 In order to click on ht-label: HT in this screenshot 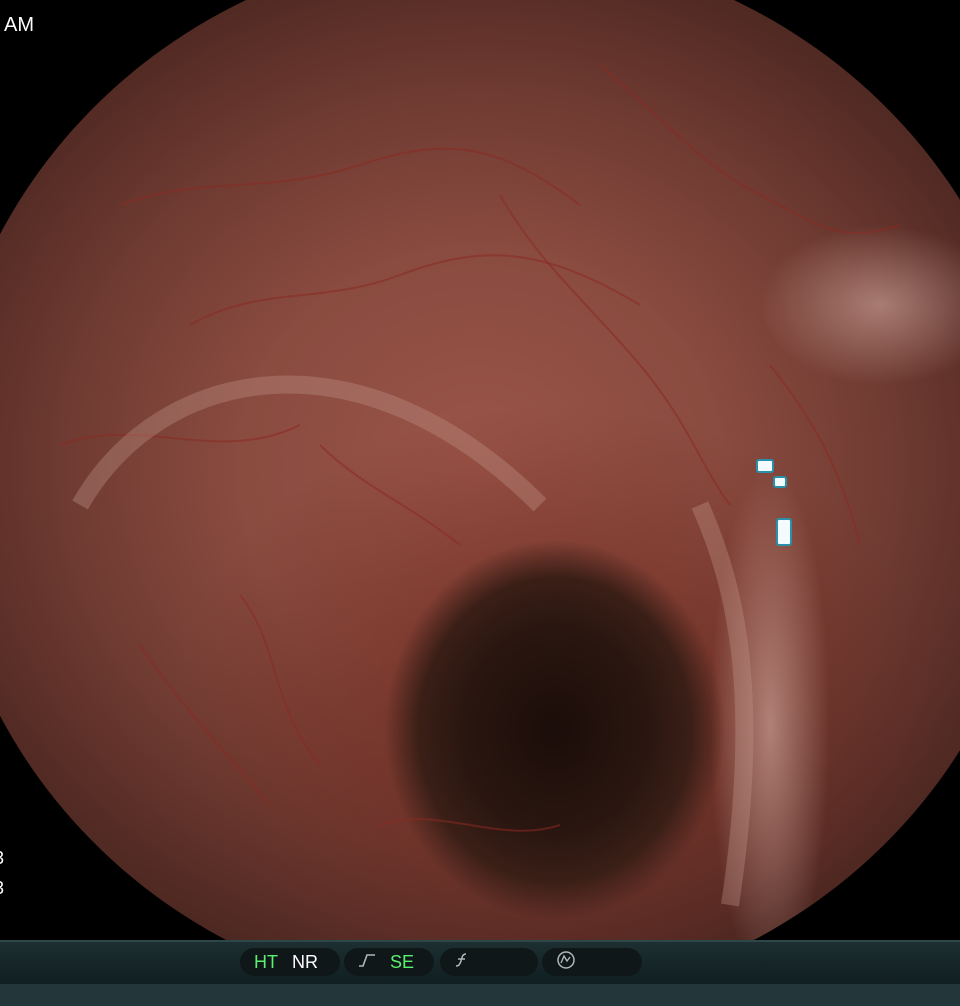, I will do `click(266, 961)`.